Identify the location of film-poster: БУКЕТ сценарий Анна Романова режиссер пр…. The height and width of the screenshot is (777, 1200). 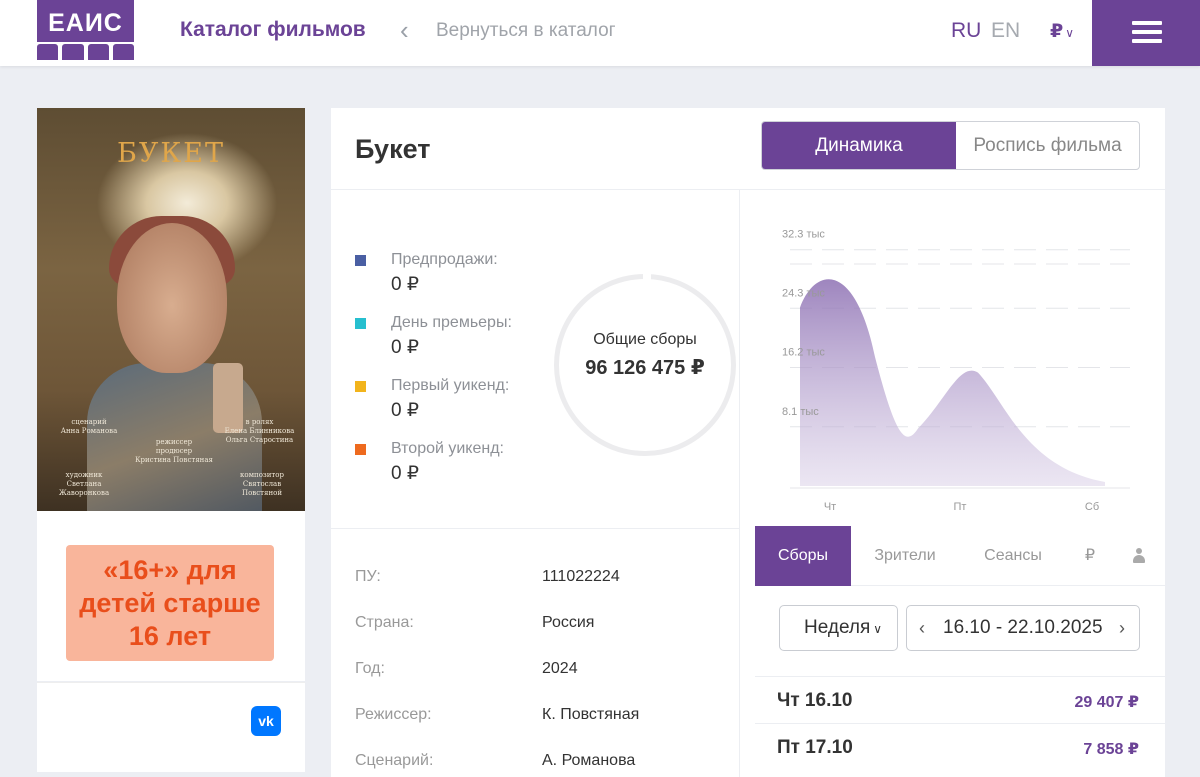
(171, 309).